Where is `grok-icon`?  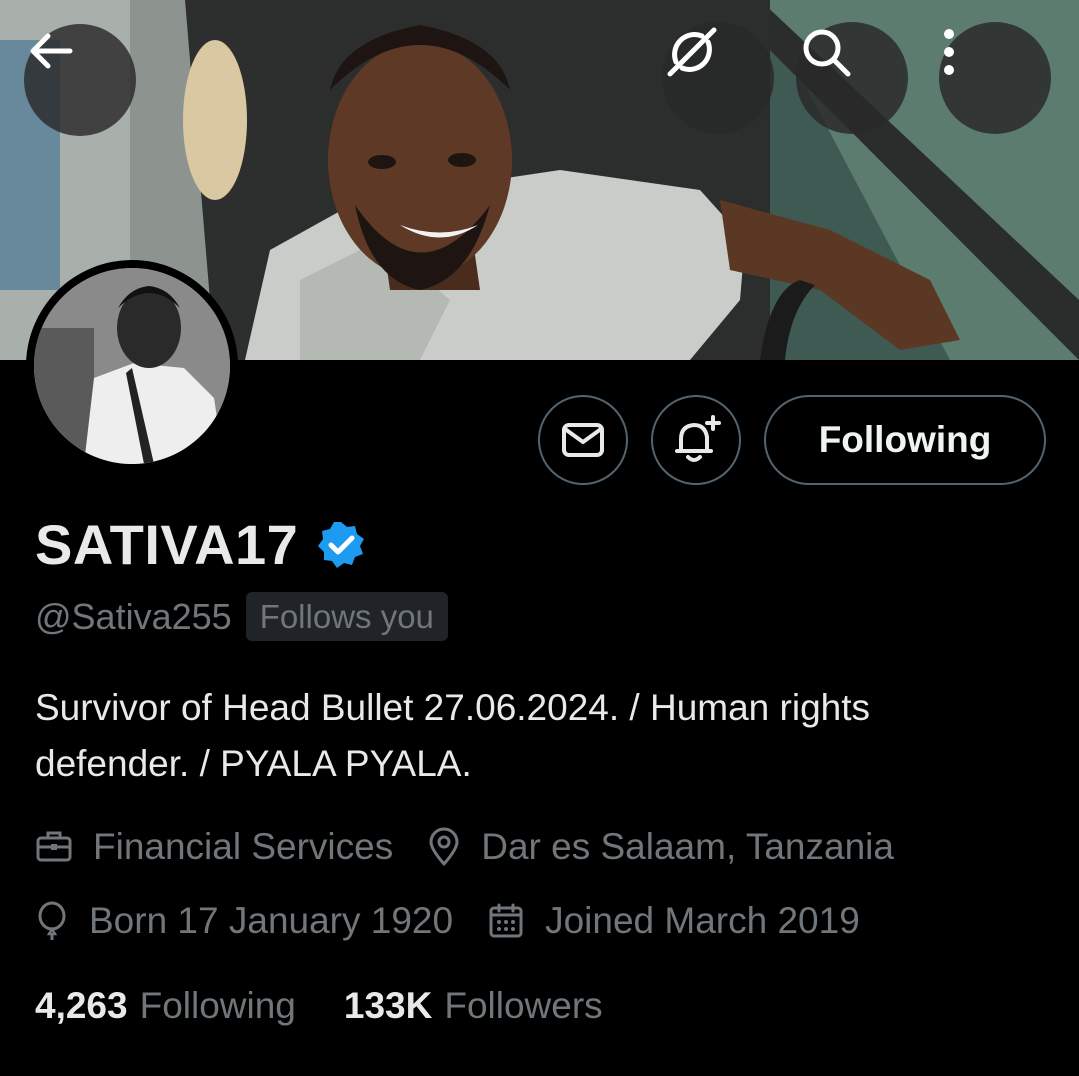 grok-icon is located at coordinates (692, 52).